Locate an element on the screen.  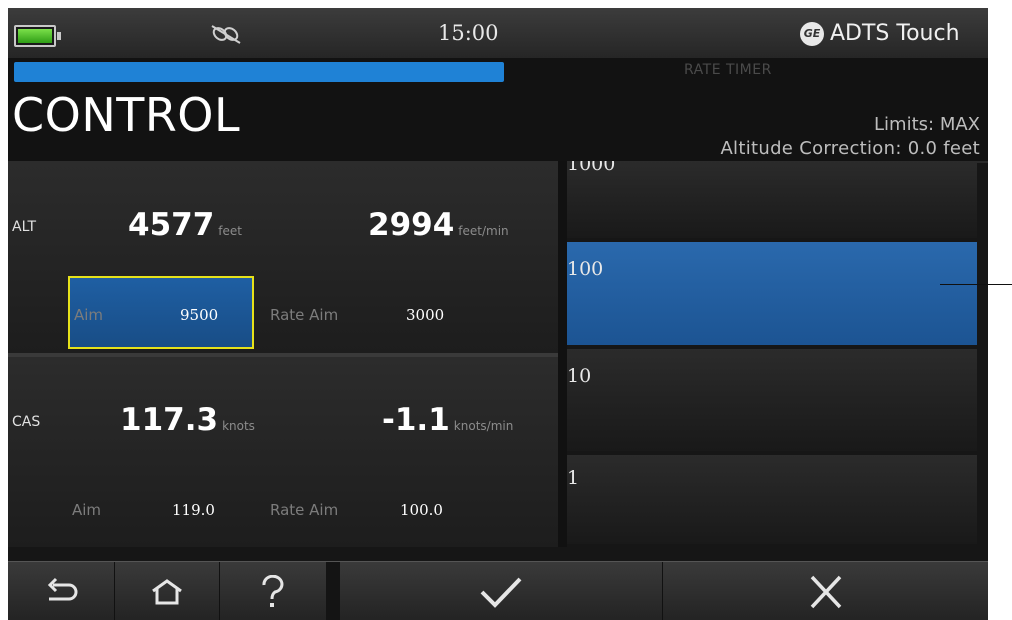
cas-aim-label: Aim is located at coordinates (87, 510).